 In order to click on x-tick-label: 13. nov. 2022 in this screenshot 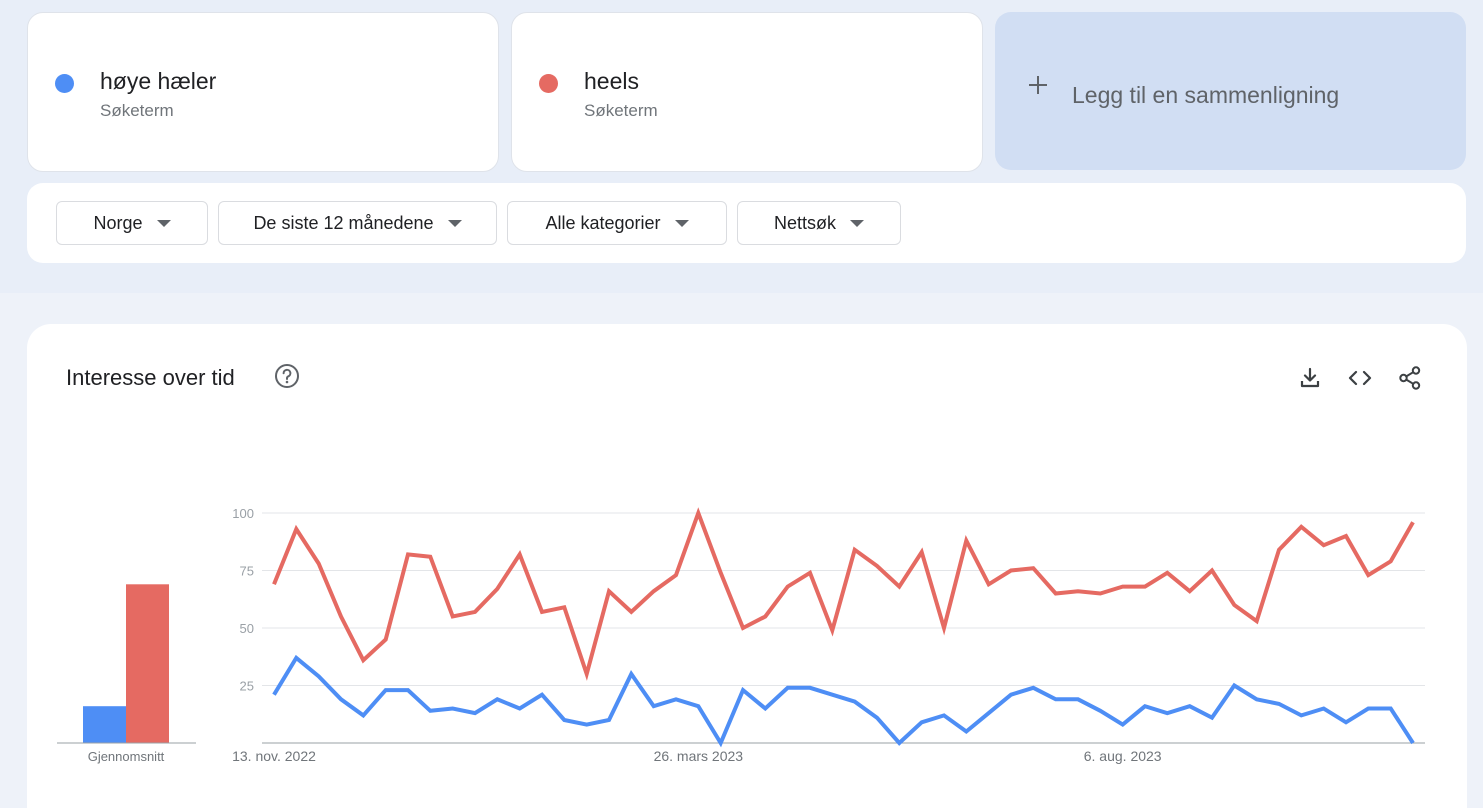, I will do `click(274, 756)`.